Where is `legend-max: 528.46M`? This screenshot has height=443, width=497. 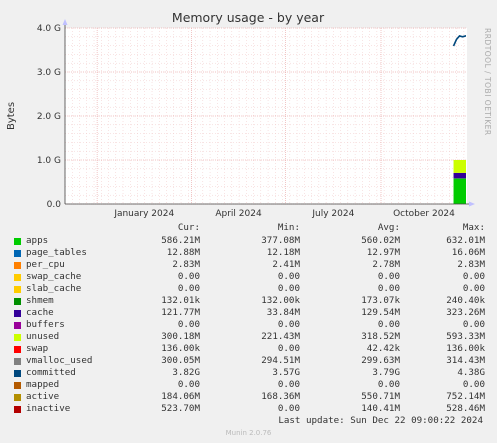 legend-max: 528.46M is located at coordinates (465, 408).